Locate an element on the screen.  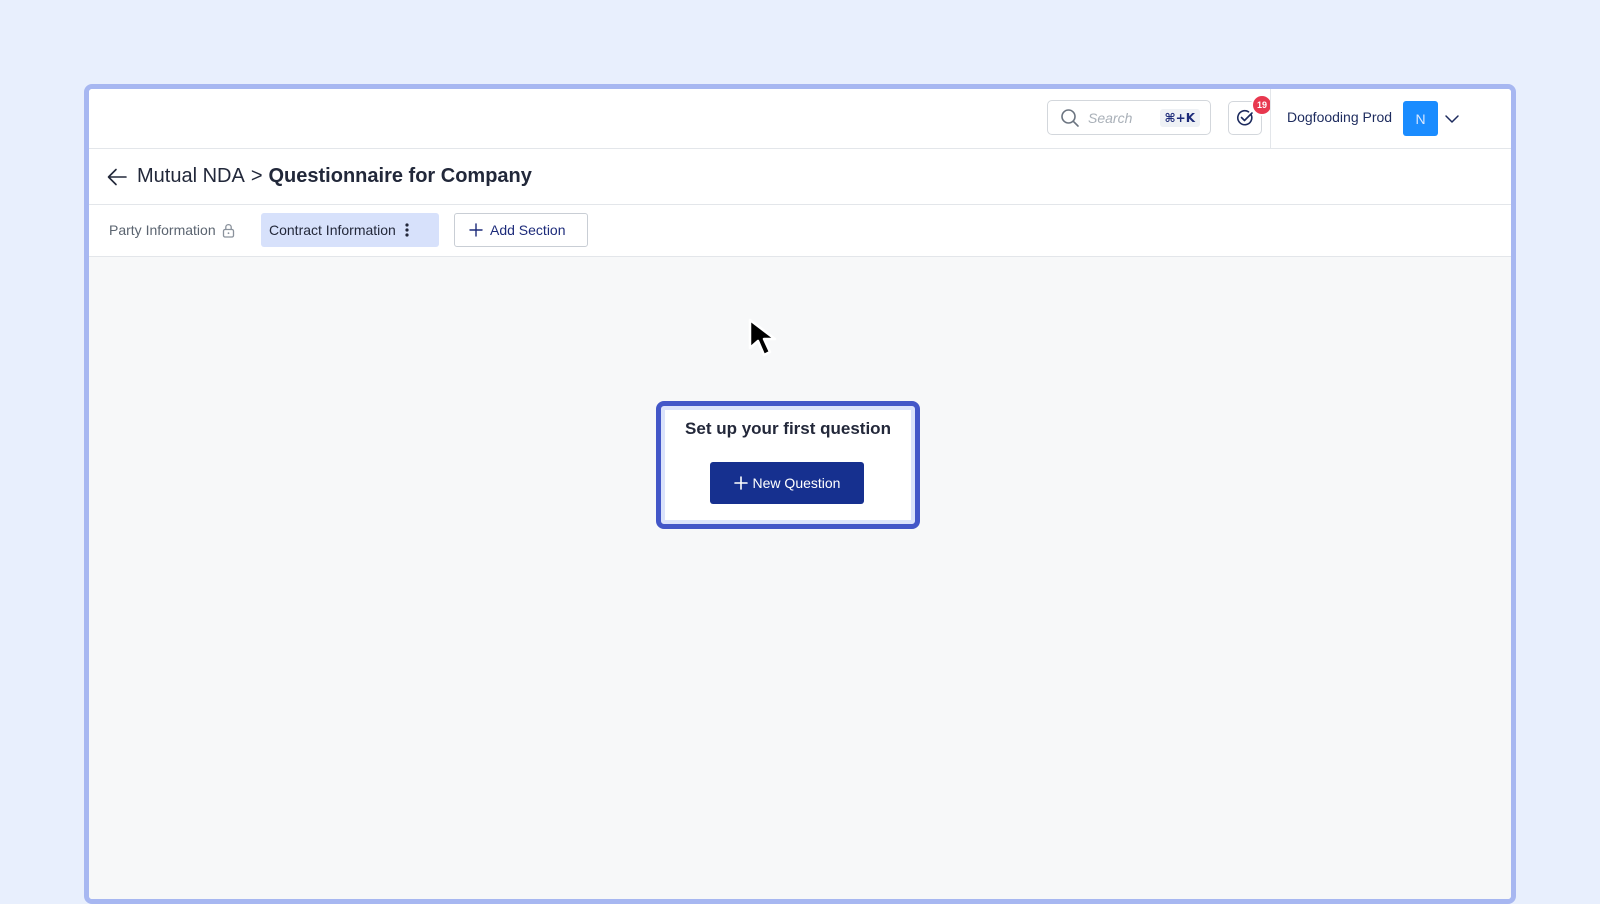
search-box: ⌘+K is located at coordinates (1129, 117).